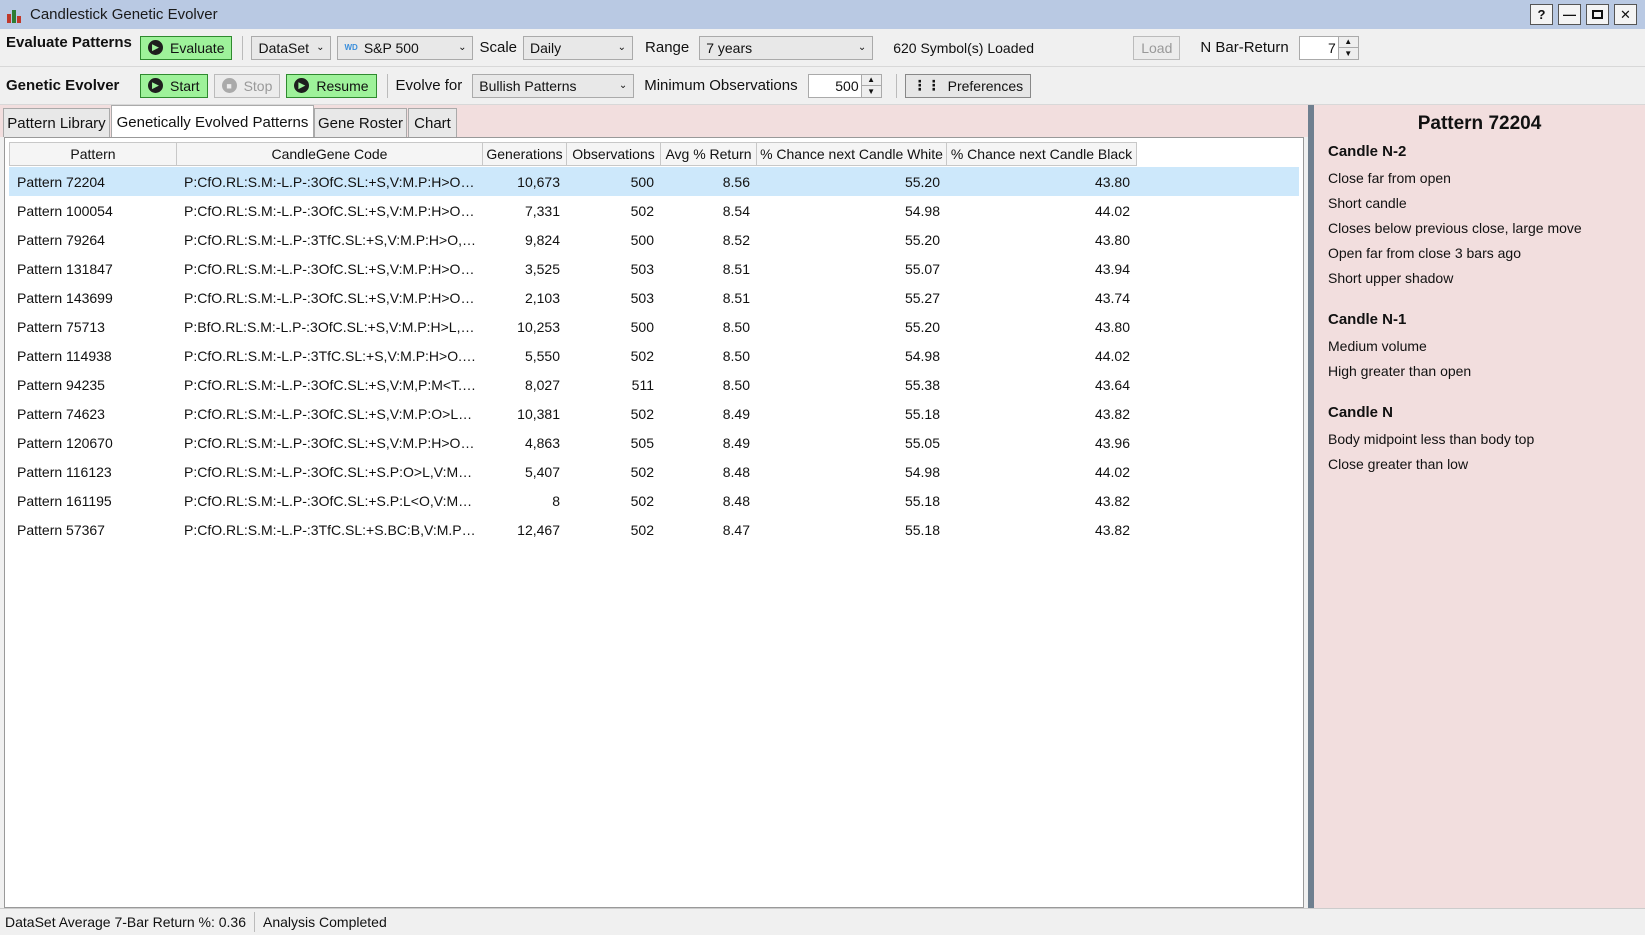 Image resolution: width=1645 pixels, height=935 pixels. Describe the element at coordinates (642, 442) in the screenshot. I see `table-cell: 505` at that location.